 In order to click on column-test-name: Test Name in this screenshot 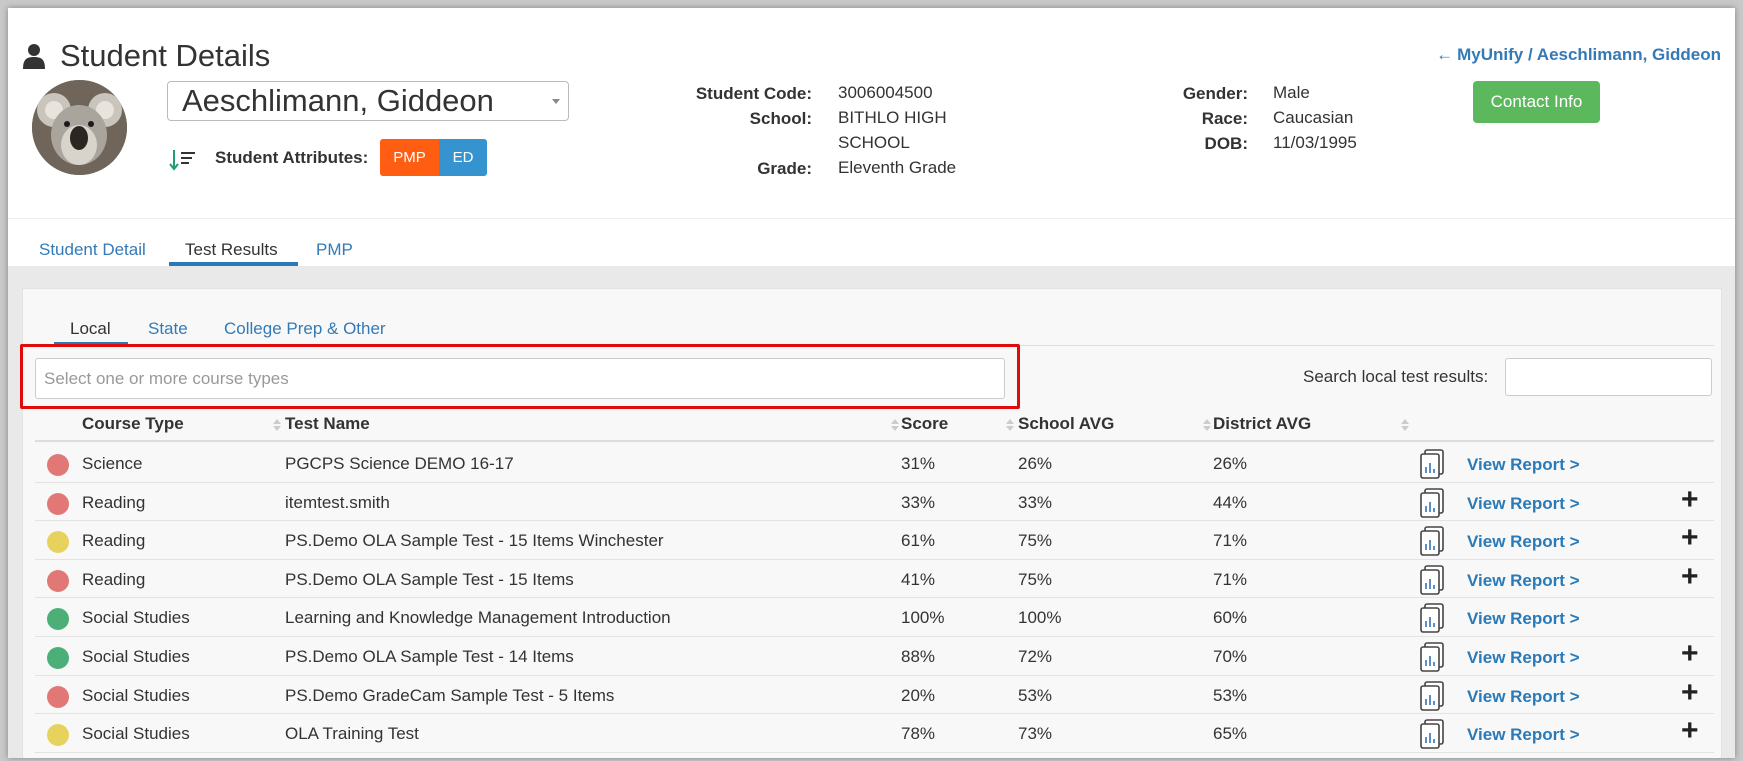, I will do `click(327, 424)`.